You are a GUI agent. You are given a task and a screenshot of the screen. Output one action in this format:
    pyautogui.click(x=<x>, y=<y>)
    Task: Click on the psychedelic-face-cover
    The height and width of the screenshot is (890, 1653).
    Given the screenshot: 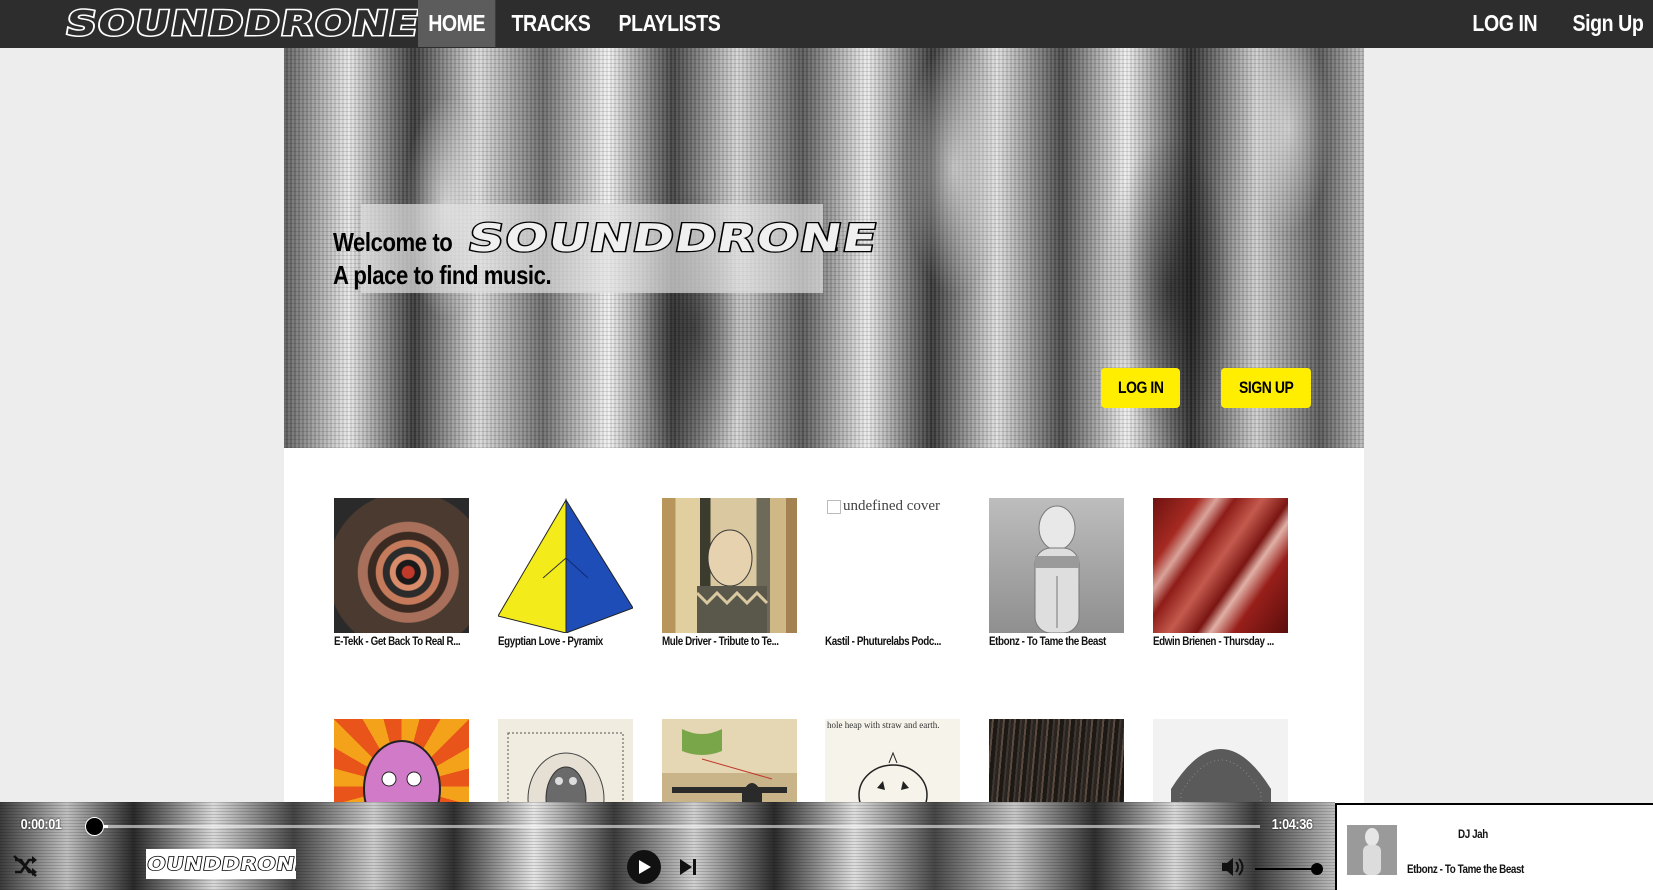 What is the action you would take?
    pyautogui.click(x=401, y=763)
    